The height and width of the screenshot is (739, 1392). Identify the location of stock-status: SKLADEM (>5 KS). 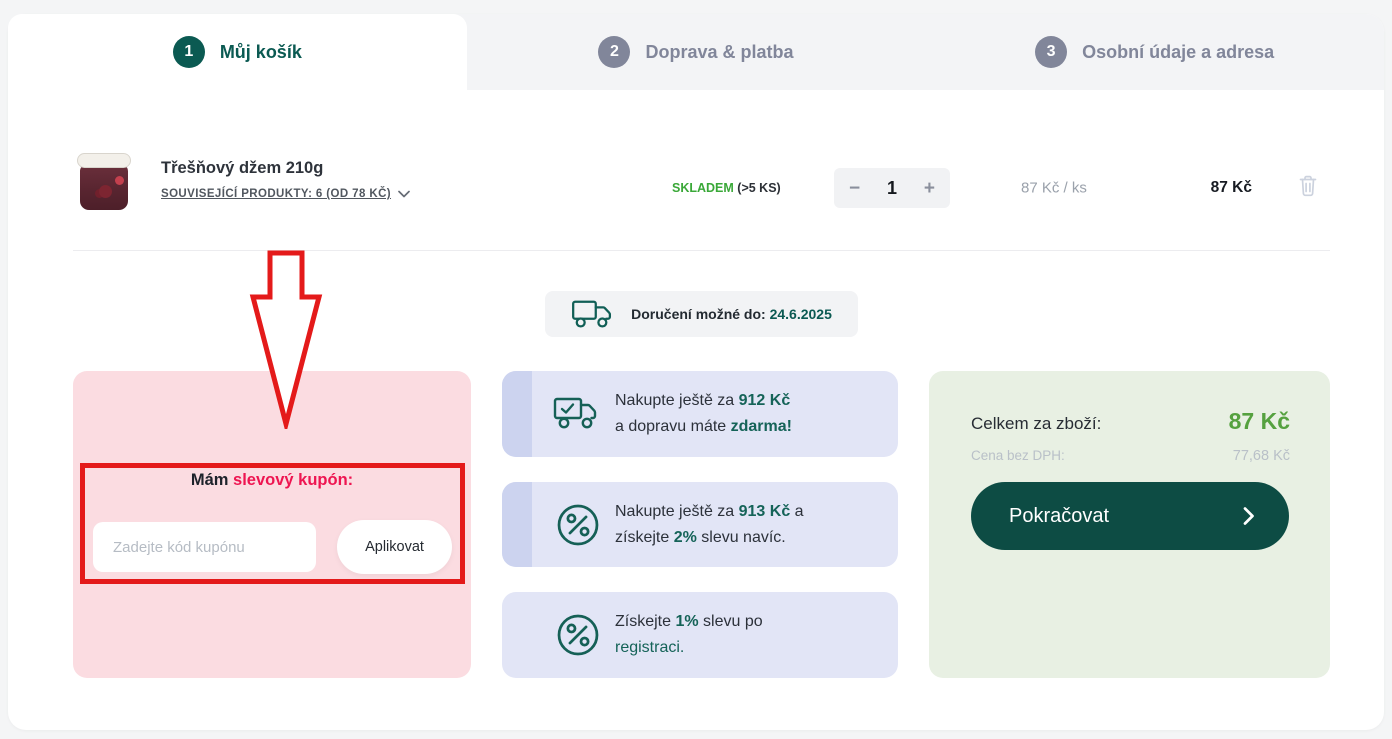
(726, 188).